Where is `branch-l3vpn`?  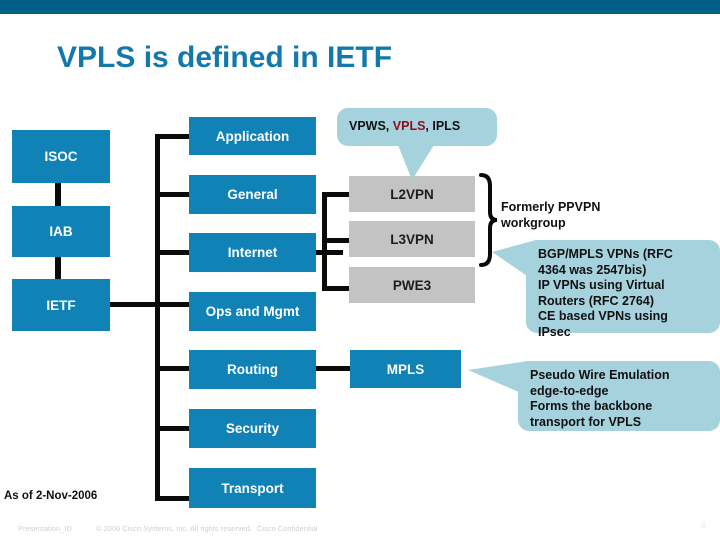 branch-l3vpn is located at coordinates (336, 240).